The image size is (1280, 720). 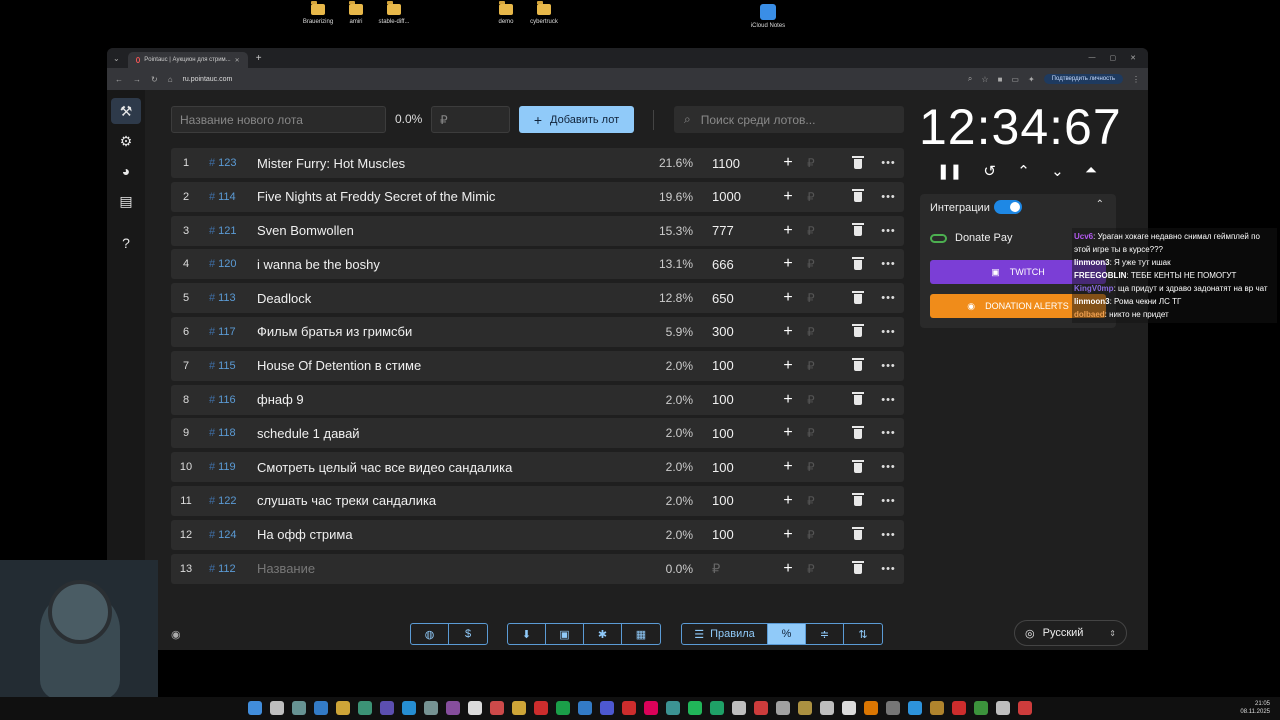 I want to click on chevron-down-icon: ⌄, so click(x=1057, y=171).